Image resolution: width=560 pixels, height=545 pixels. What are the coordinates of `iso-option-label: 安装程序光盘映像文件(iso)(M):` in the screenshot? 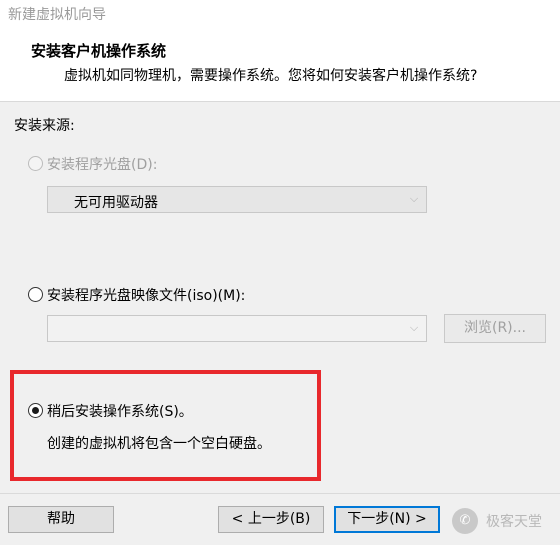 It's located at (146, 296).